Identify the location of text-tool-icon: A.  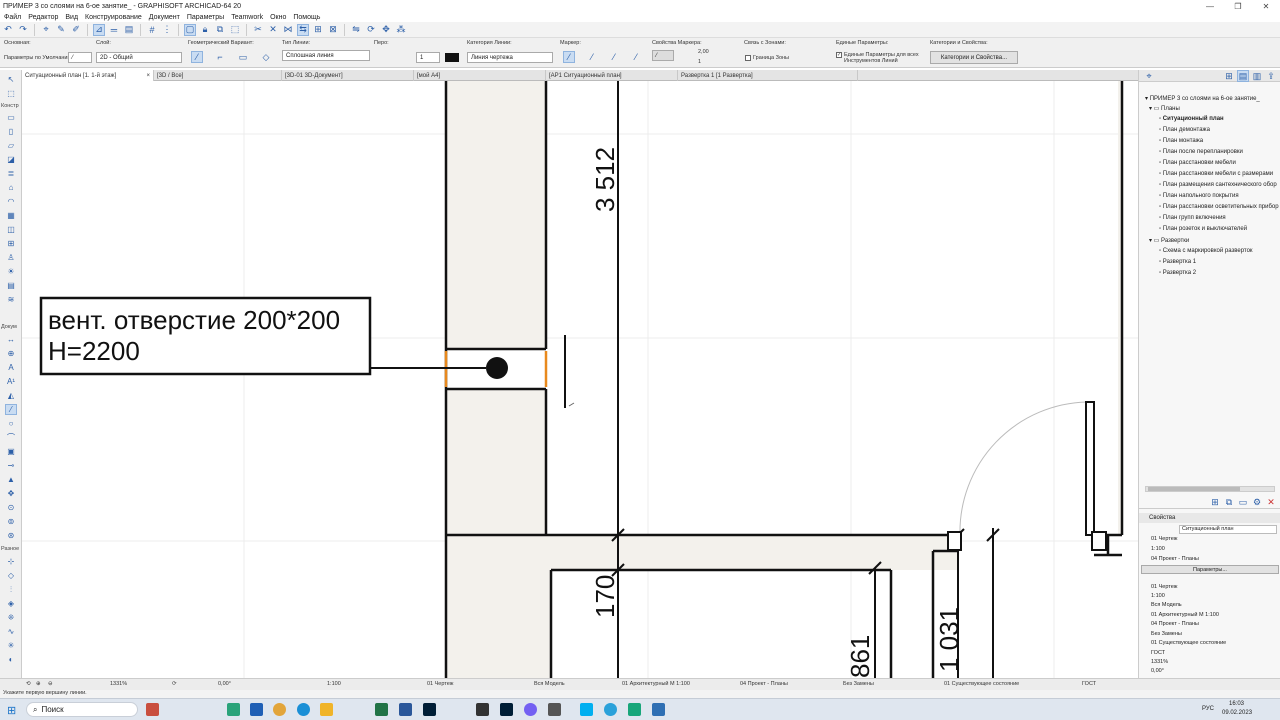
(11, 367).